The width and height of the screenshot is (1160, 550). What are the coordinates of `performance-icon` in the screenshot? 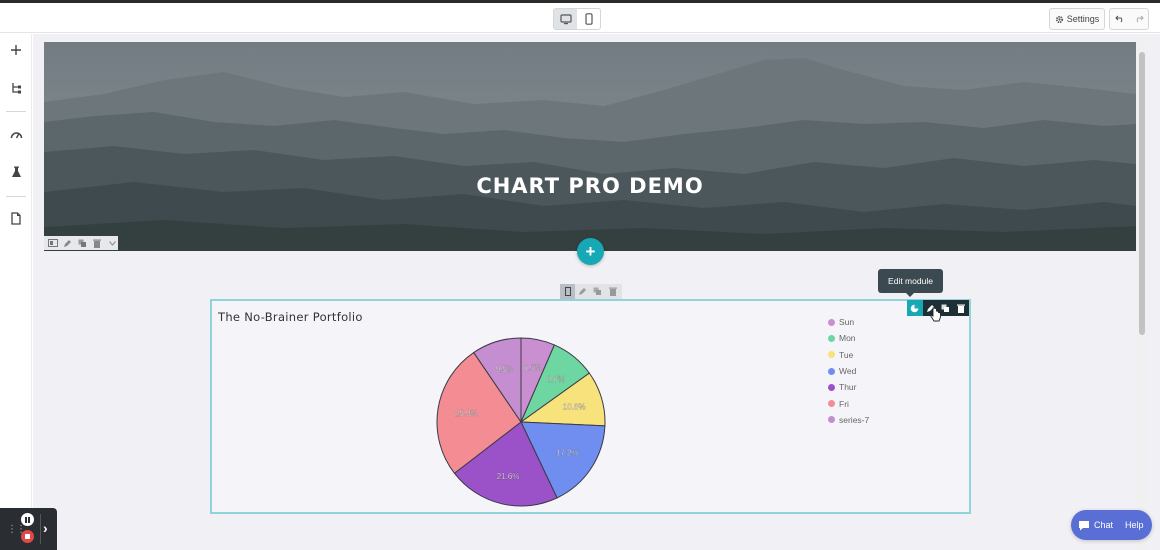 It's located at (16, 134).